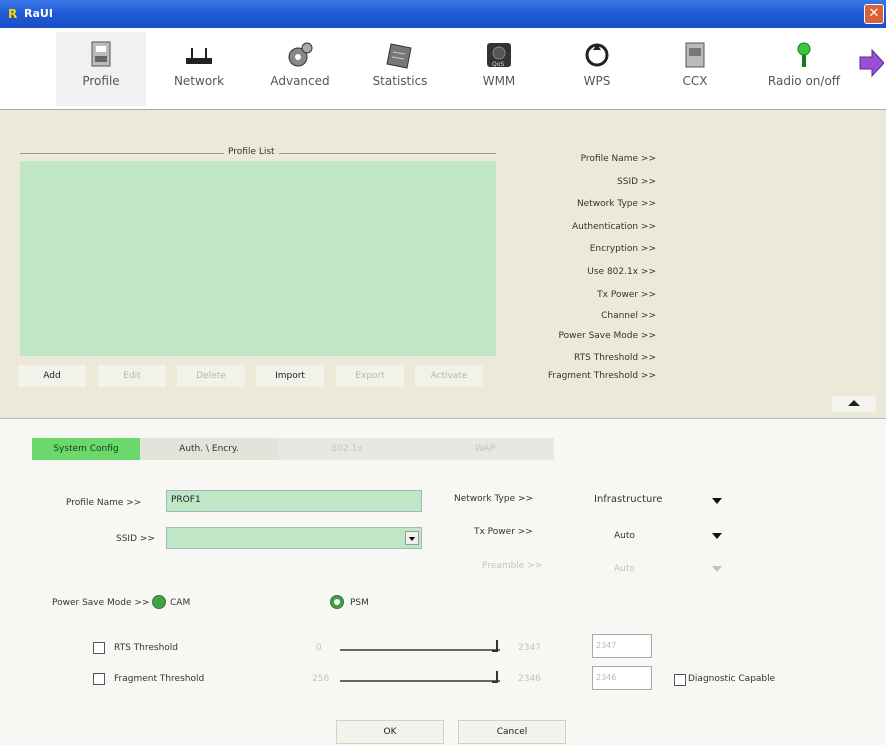 The height and width of the screenshot is (745, 886). Describe the element at coordinates (300, 81) in the screenshot. I see `toolbar-label: Advanced` at that location.